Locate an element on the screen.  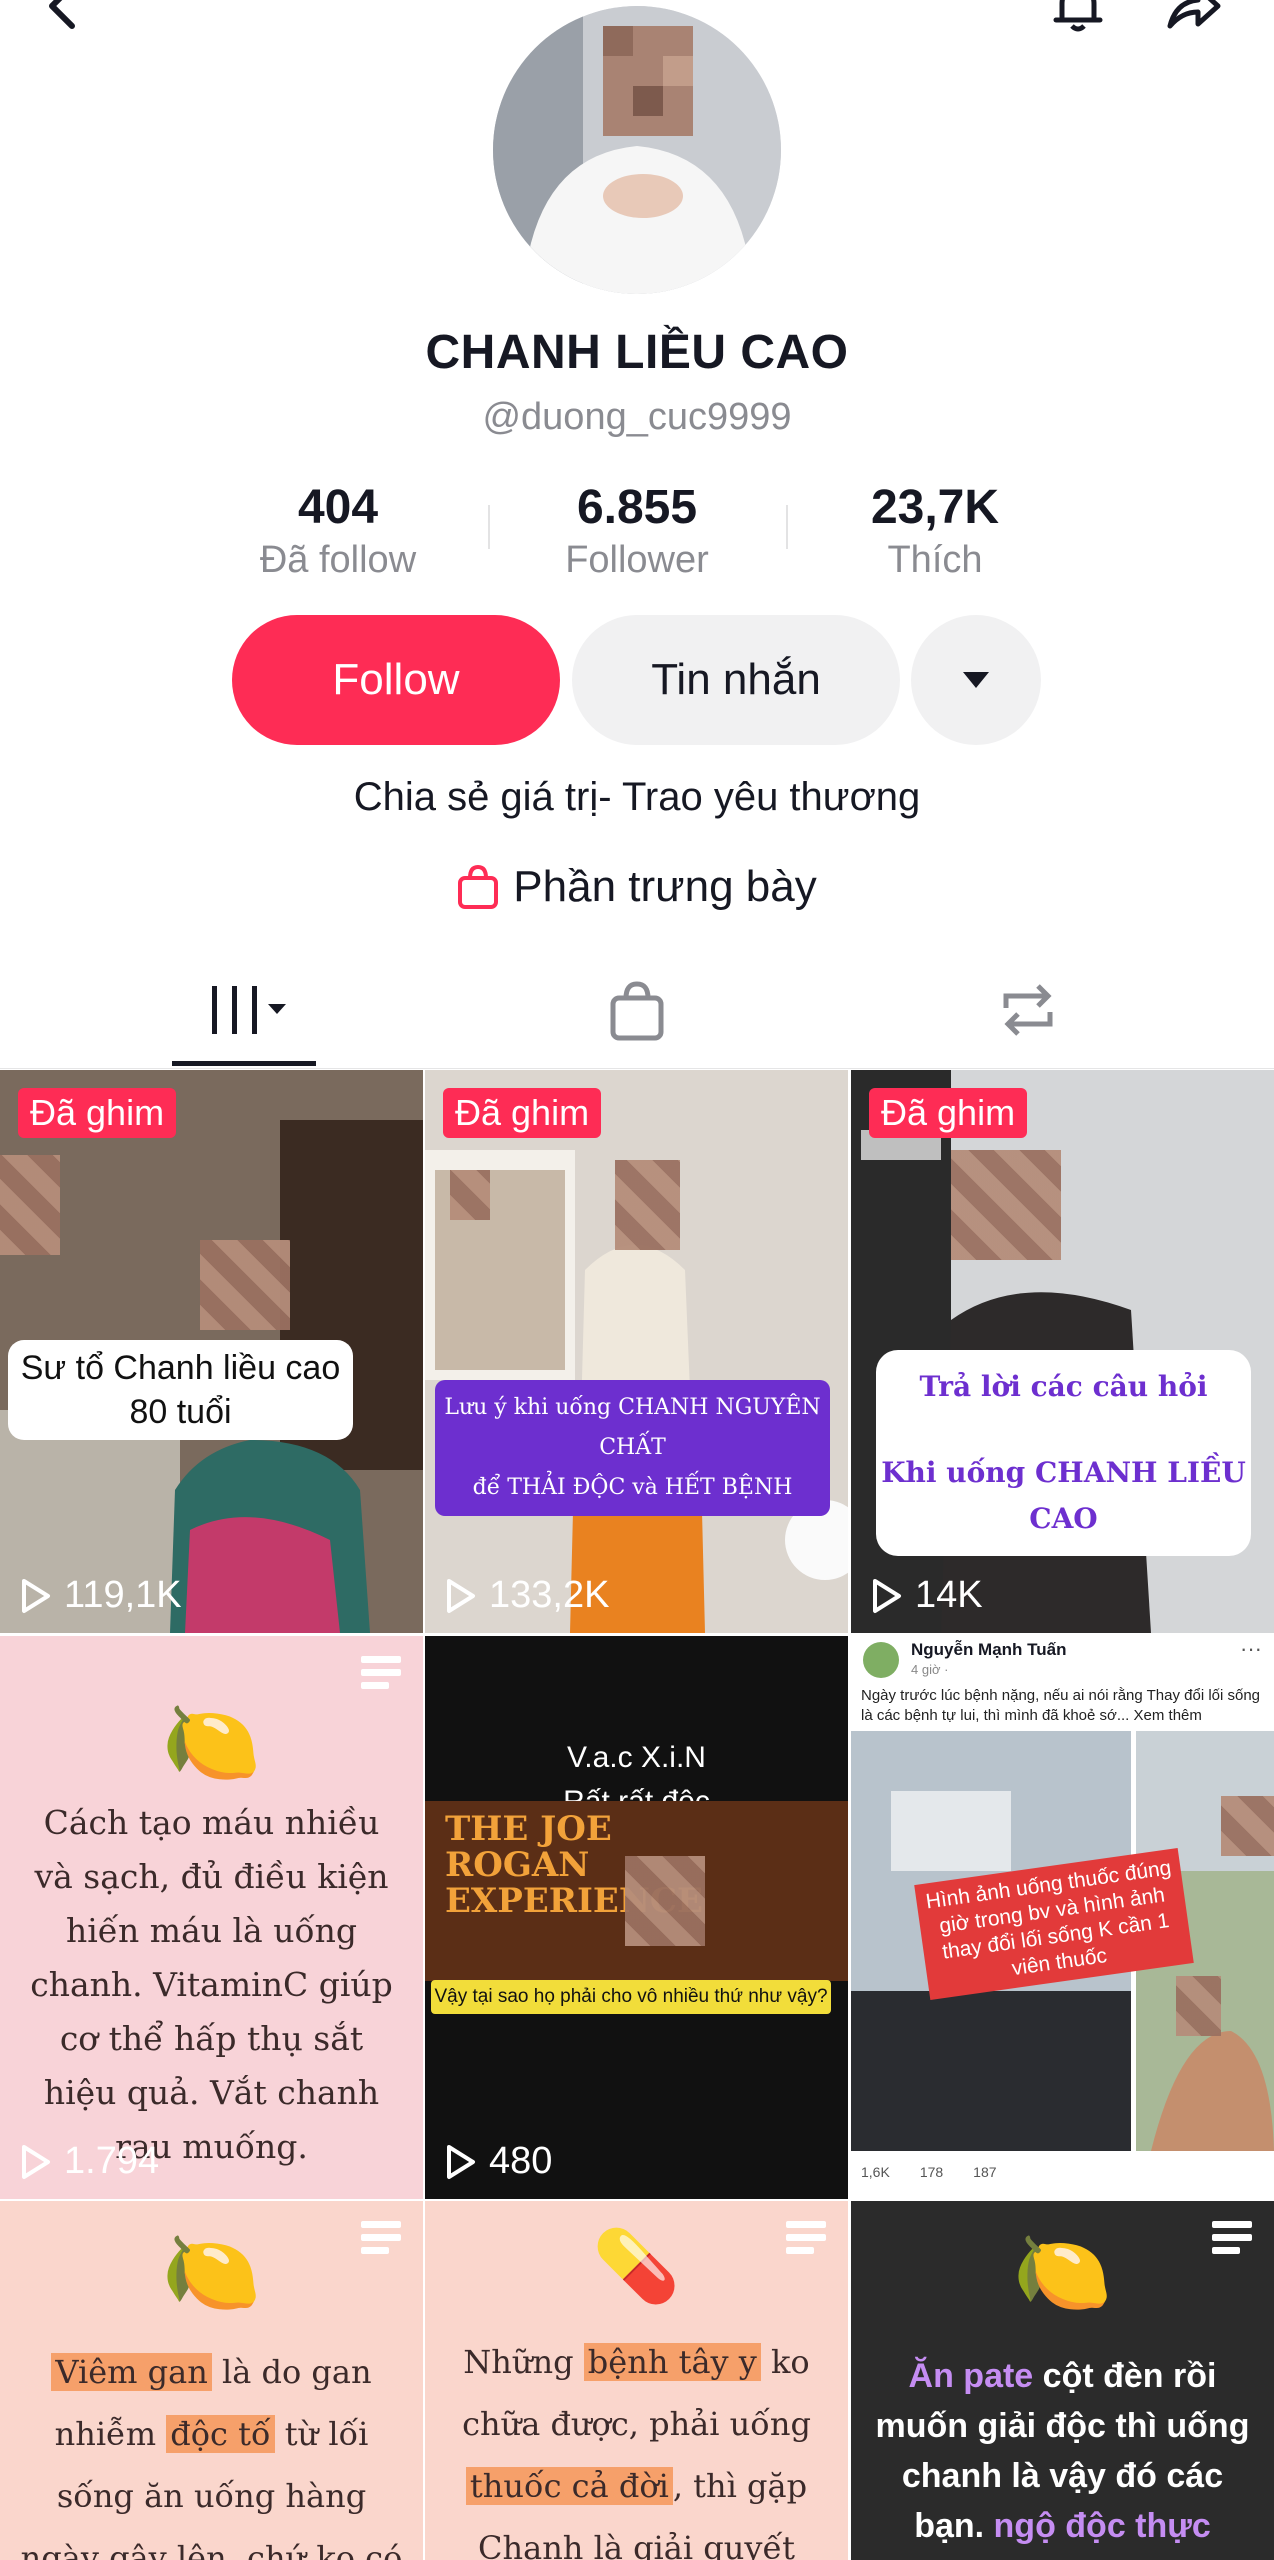
stat-label: Follower is located at coordinates (637, 560).